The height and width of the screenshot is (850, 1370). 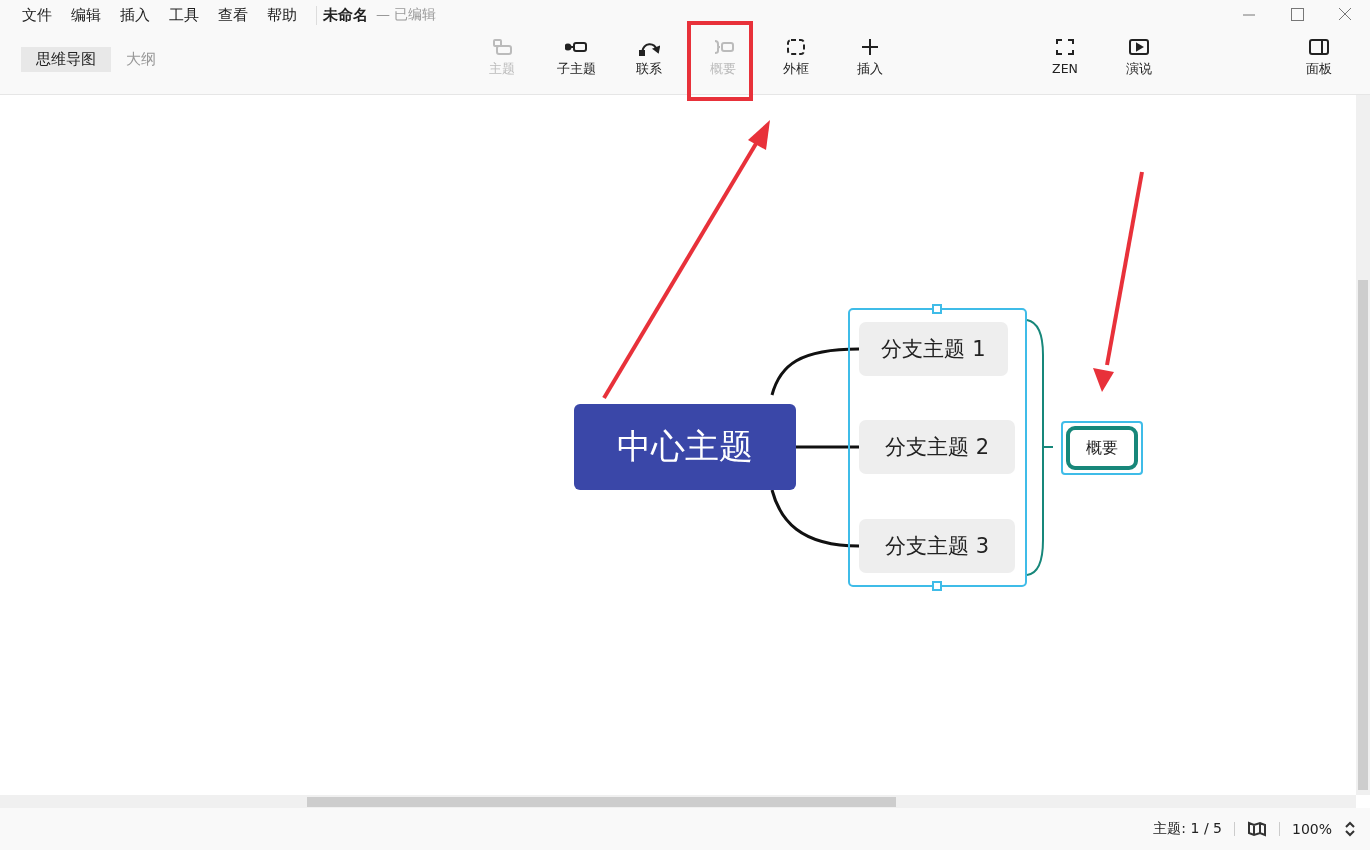 I want to click on zoom-level: 100%, so click(x=1311, y=829).